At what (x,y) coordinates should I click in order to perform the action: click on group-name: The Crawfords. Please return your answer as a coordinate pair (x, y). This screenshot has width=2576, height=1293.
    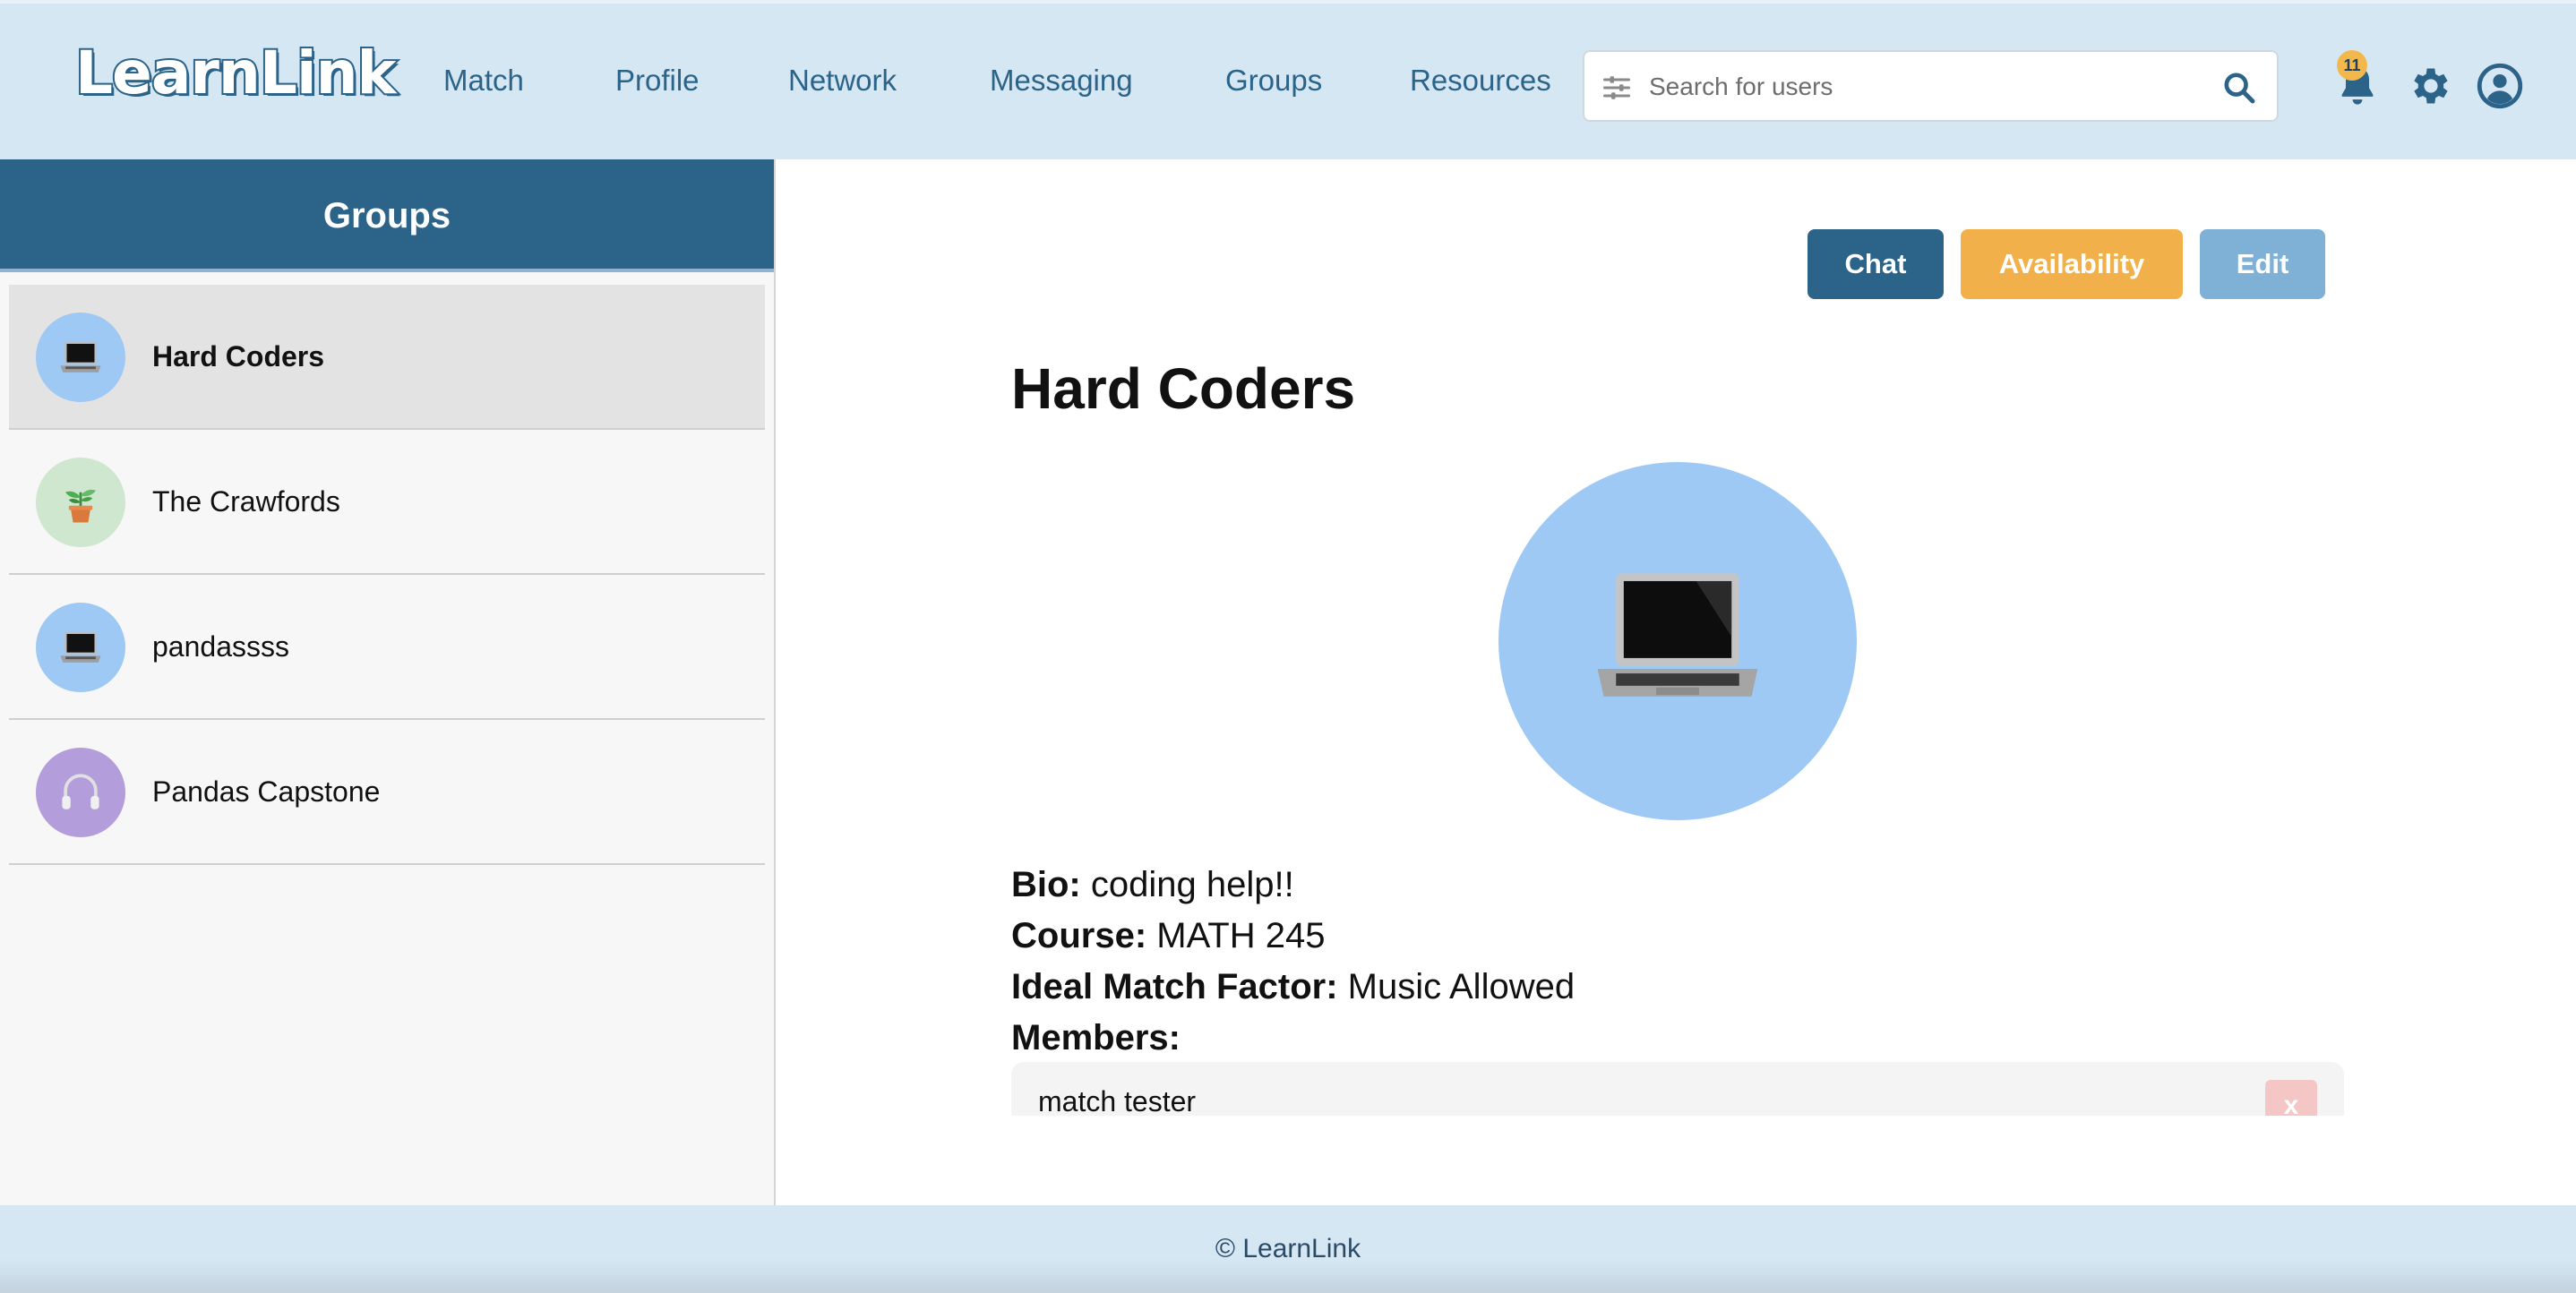
    Looking at the image, I should click on (246, 501).